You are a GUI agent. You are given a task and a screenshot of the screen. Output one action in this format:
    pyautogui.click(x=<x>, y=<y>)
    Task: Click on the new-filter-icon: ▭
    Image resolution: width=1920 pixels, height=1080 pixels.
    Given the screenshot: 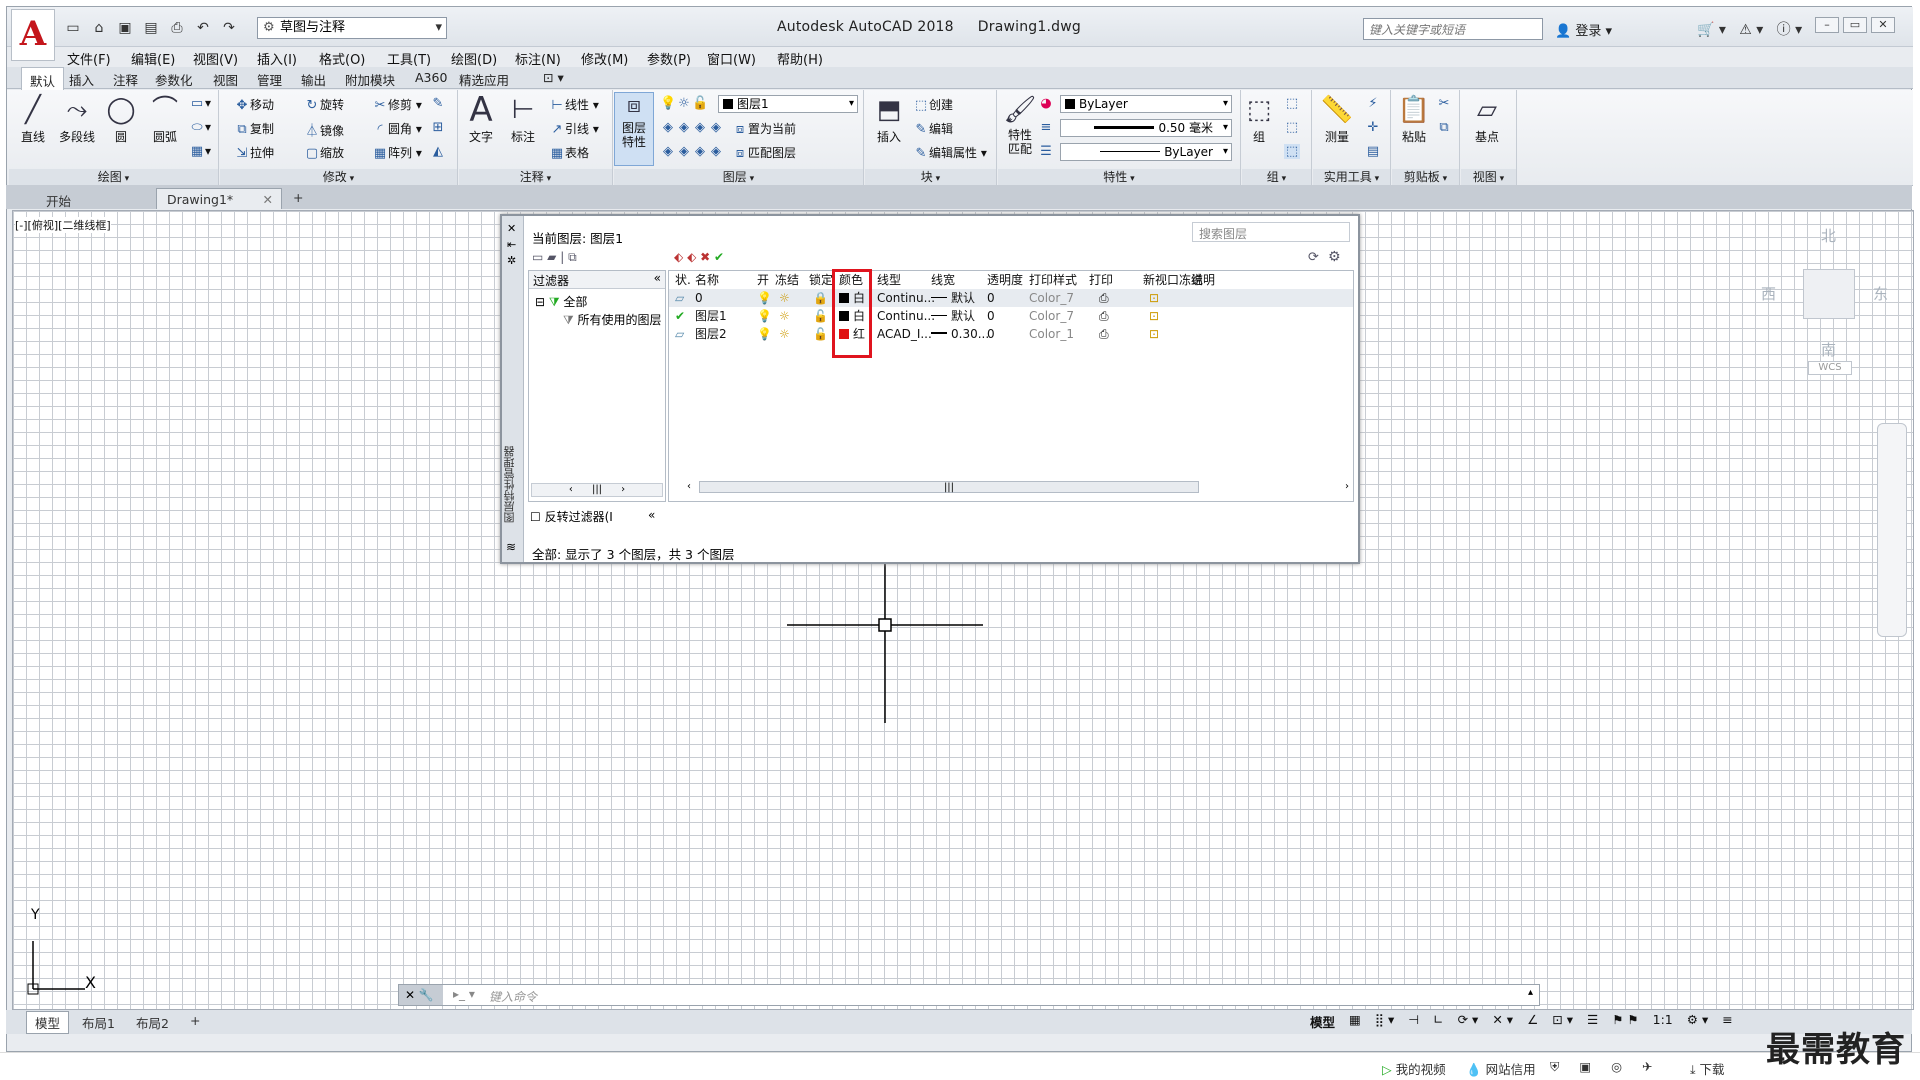 What is the action you would take?
    pyautogui.click(x=537, y=257)
    